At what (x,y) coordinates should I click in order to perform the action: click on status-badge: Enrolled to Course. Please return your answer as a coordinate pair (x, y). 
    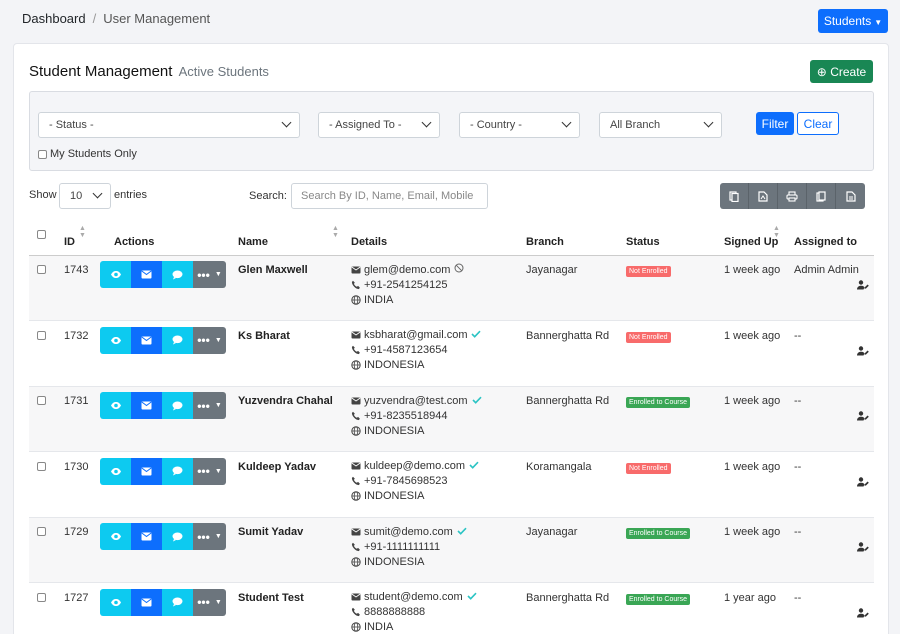
    Looking at the image, I should click on (658, 402).